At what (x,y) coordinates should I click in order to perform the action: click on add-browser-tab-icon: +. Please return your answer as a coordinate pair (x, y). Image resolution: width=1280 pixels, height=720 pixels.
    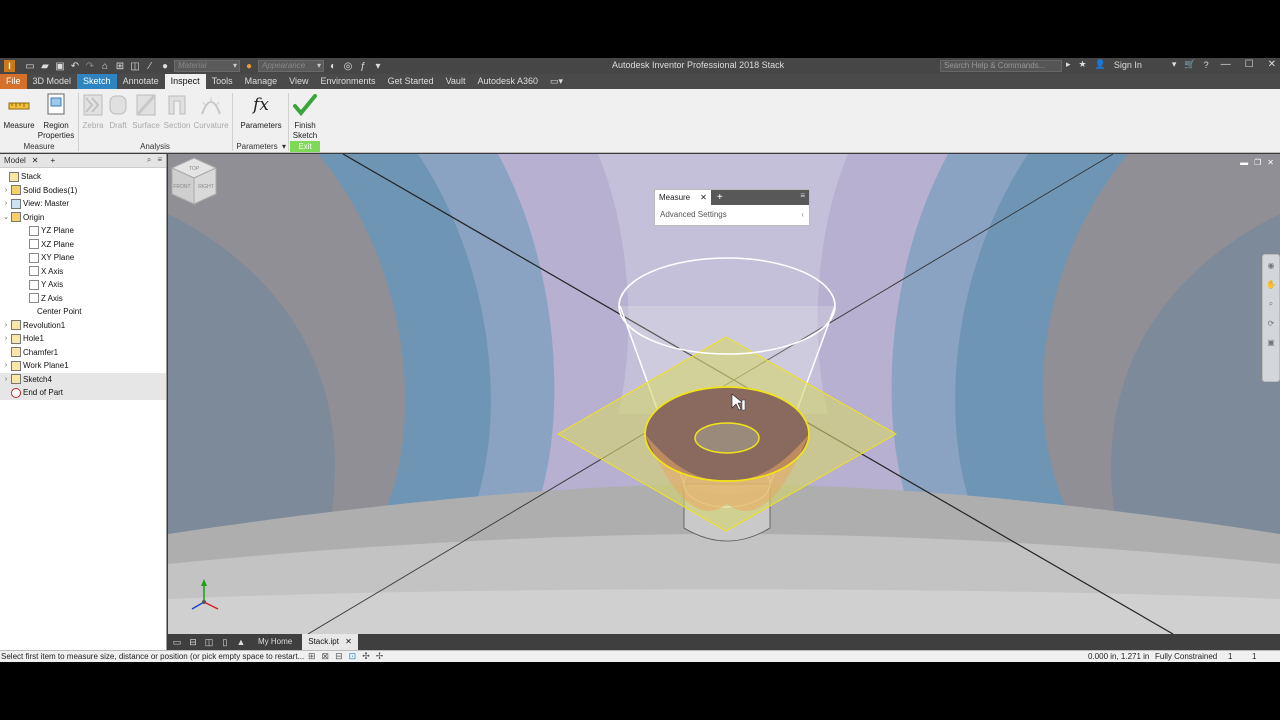
    Looking at the image, I should click on (53, 160).